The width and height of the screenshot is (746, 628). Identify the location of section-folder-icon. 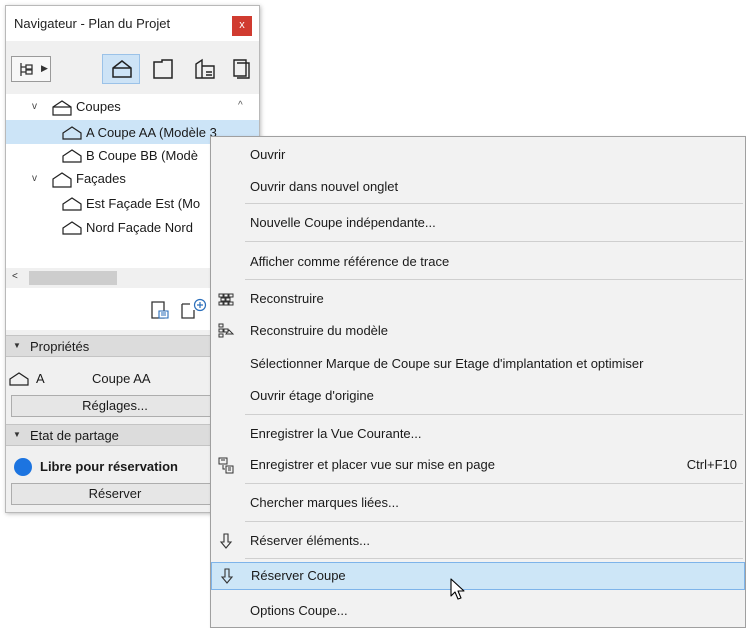
(62, 108).